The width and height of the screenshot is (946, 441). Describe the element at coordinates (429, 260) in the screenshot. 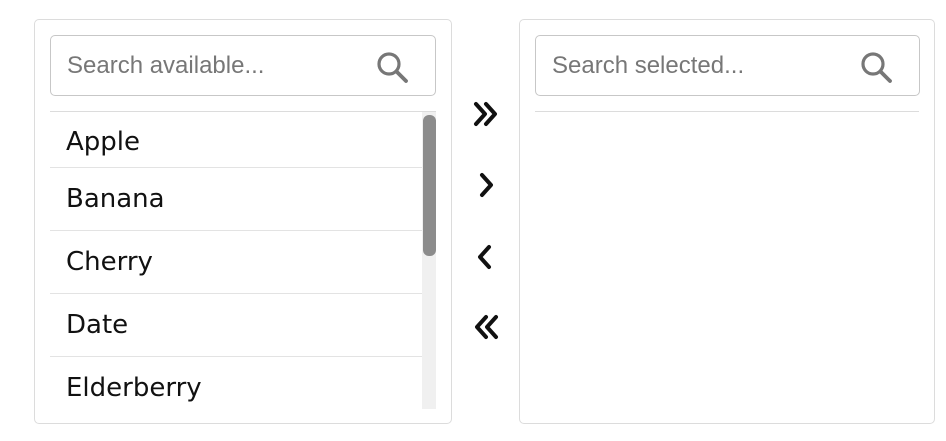

I see `scrollbar-track` at that location.